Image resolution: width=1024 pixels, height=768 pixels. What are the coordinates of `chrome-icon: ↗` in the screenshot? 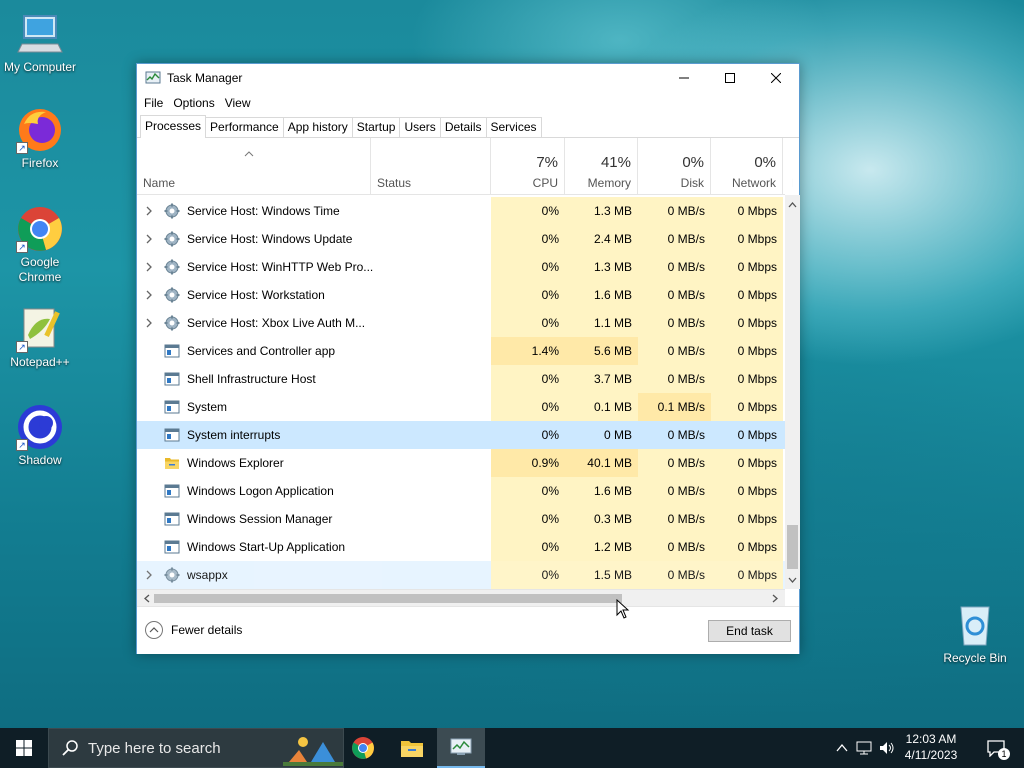 It's located at (40, 229).